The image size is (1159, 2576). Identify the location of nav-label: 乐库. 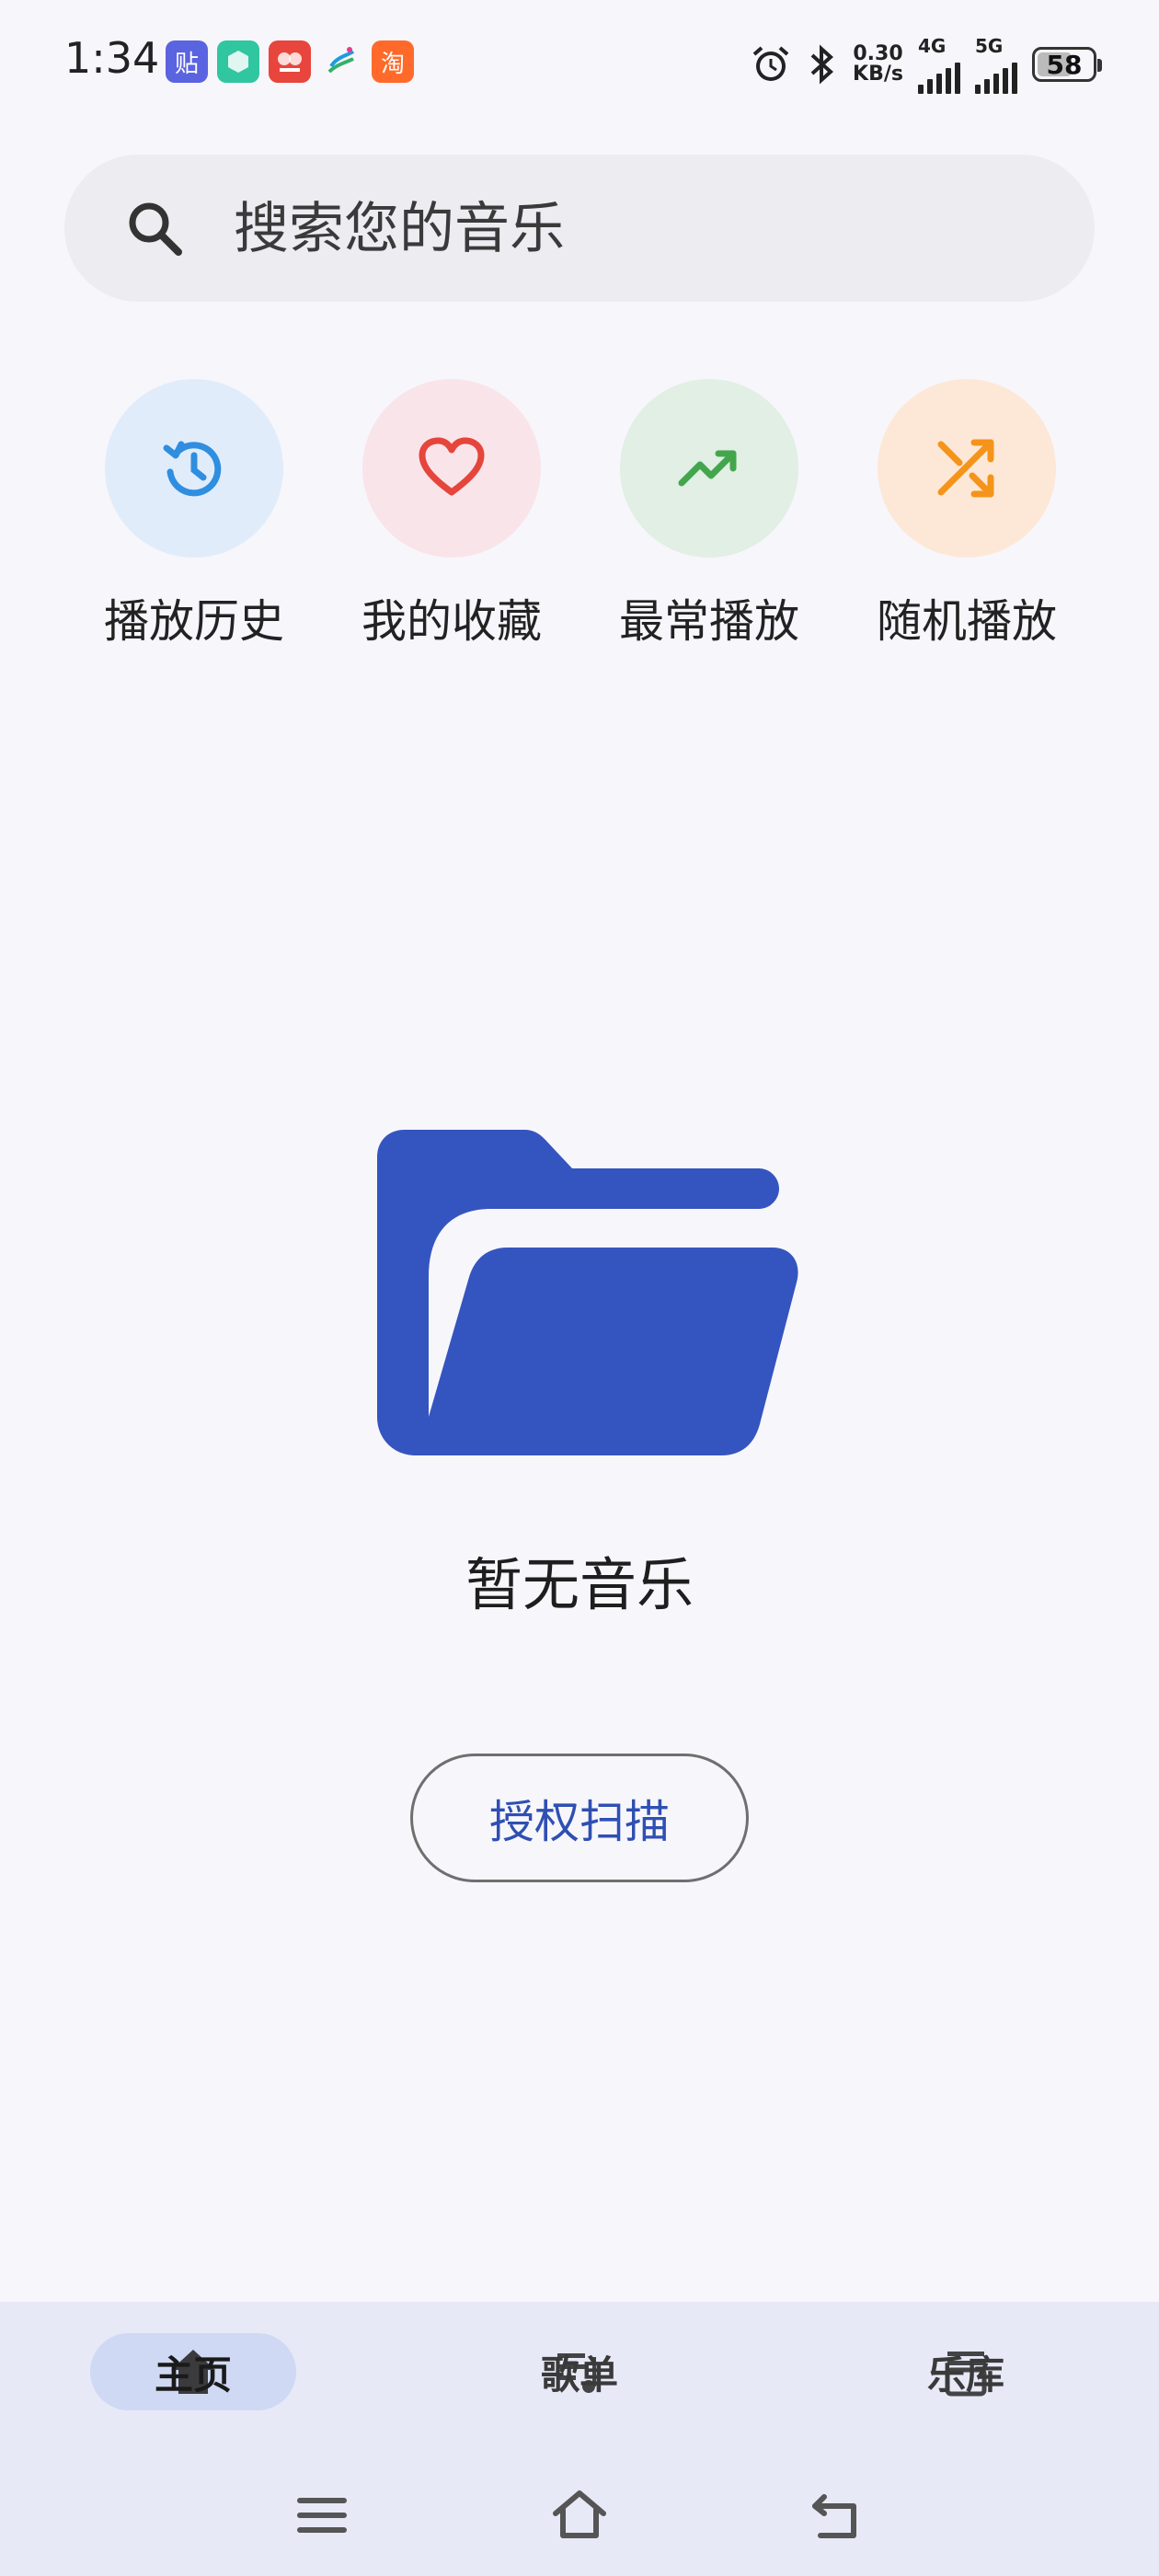
(965, 2375).